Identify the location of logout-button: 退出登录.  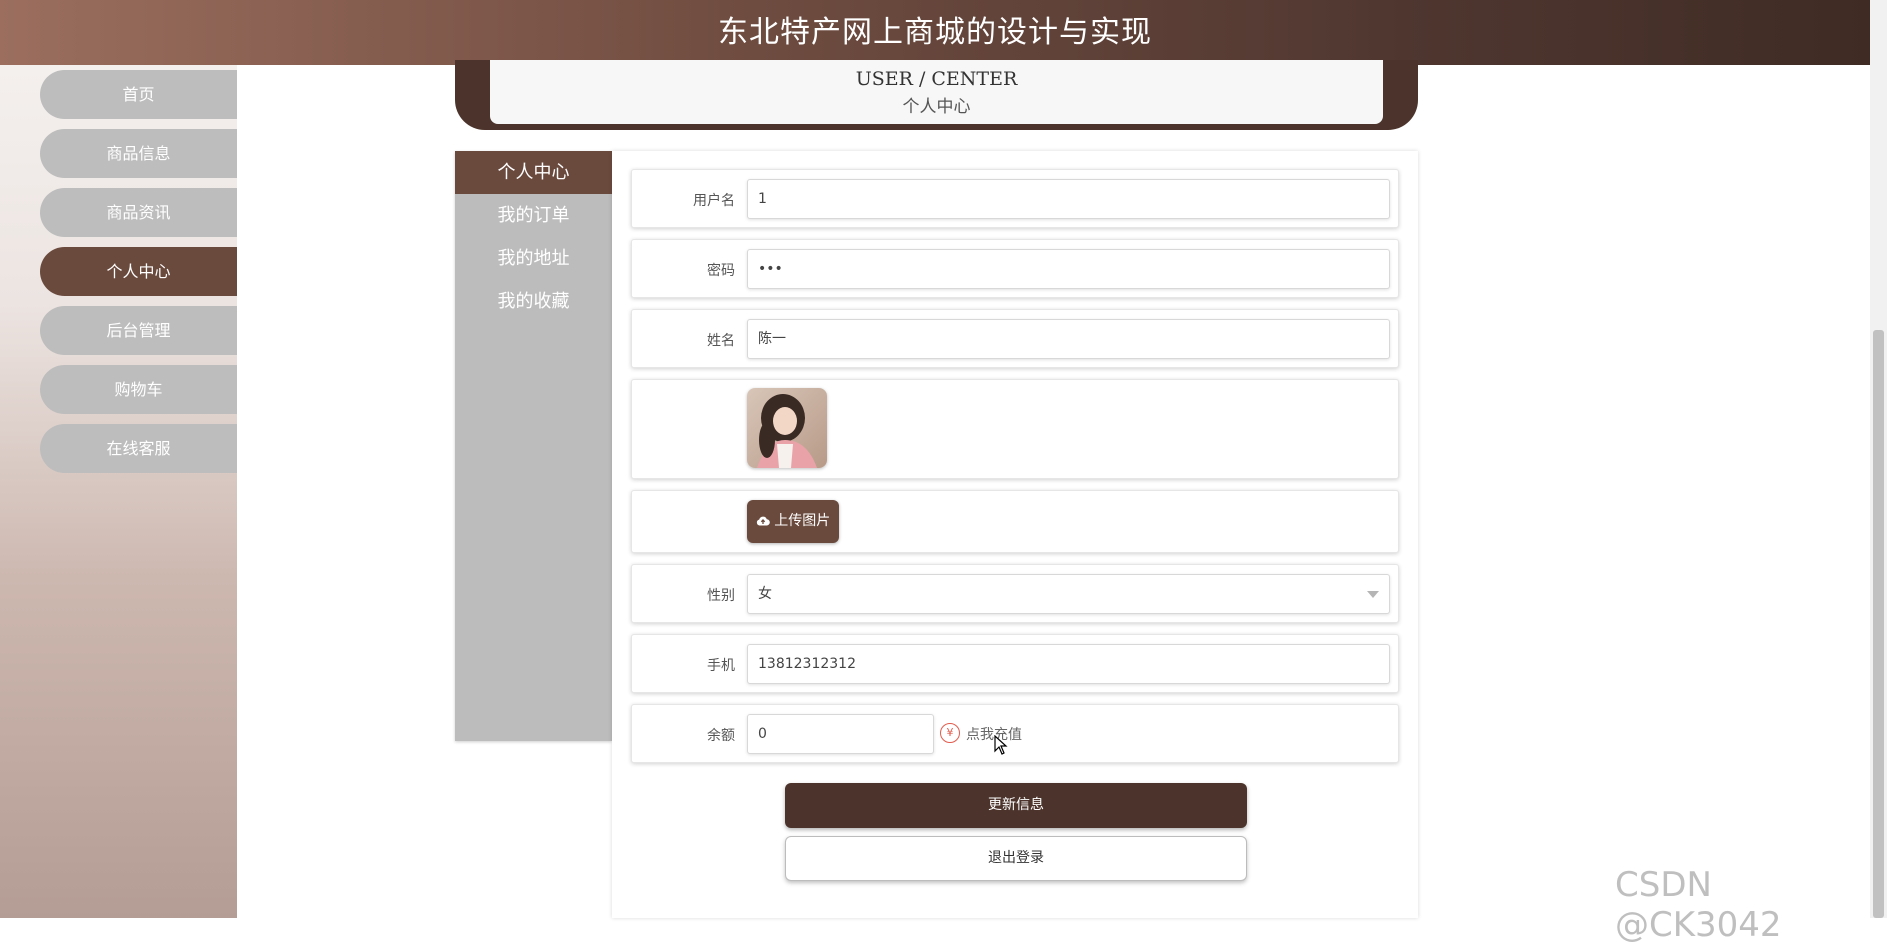
(1016, 858).